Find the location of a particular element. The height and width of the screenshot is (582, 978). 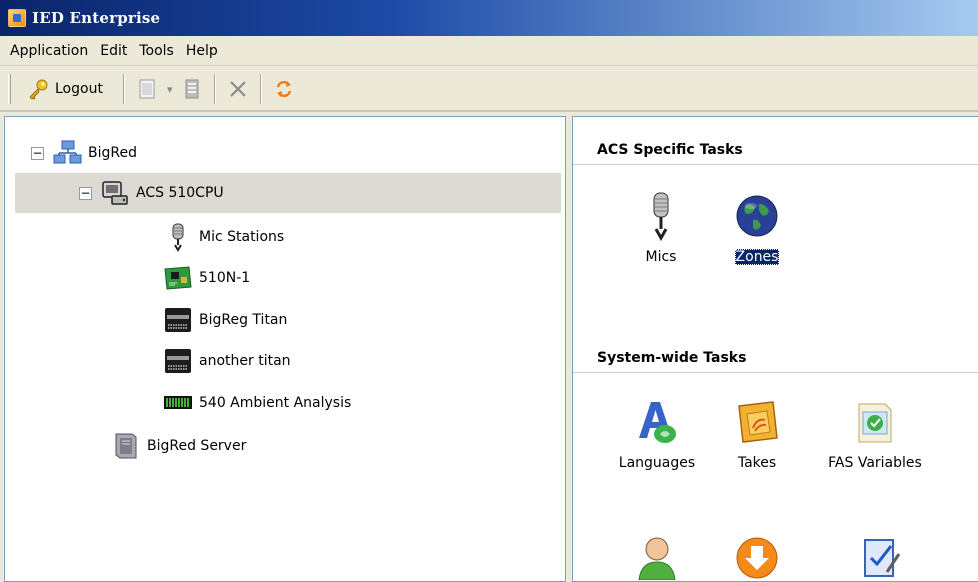

task-download is located at coordinates (757, 556).